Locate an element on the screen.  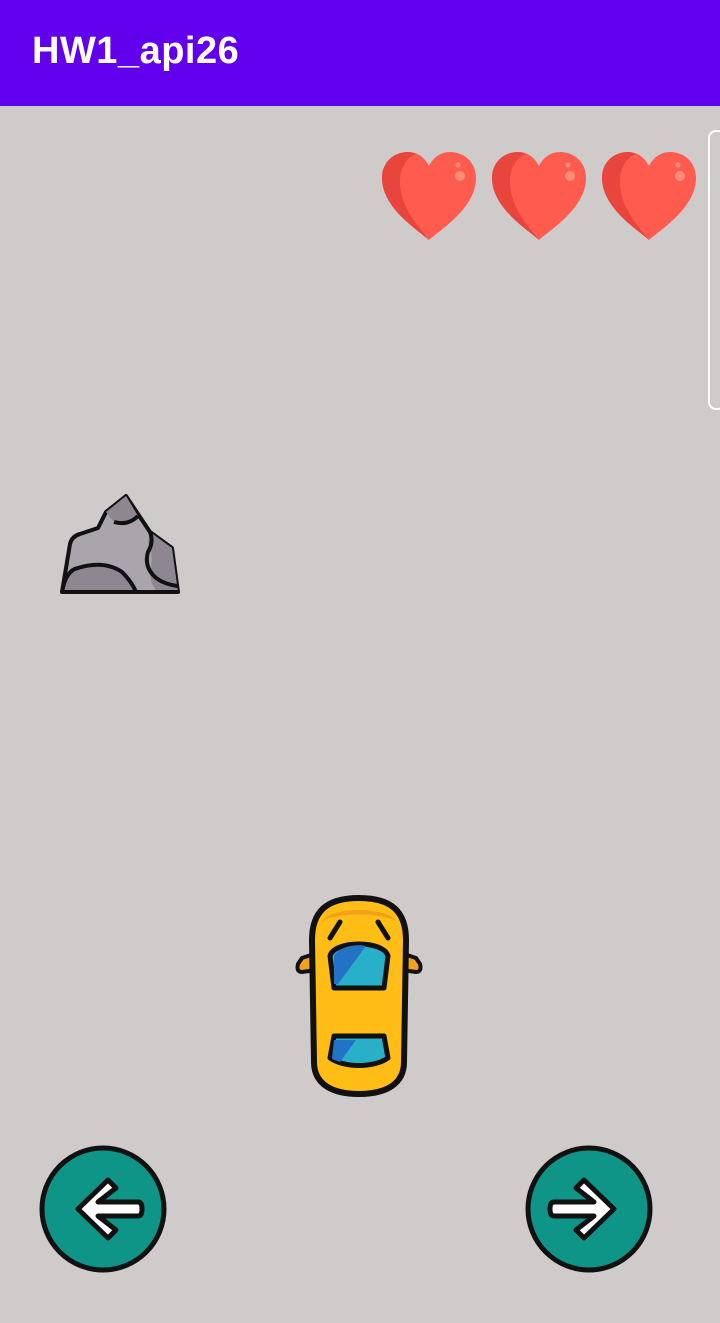
arrow-right-icon is located at coordinates (589, 1209).